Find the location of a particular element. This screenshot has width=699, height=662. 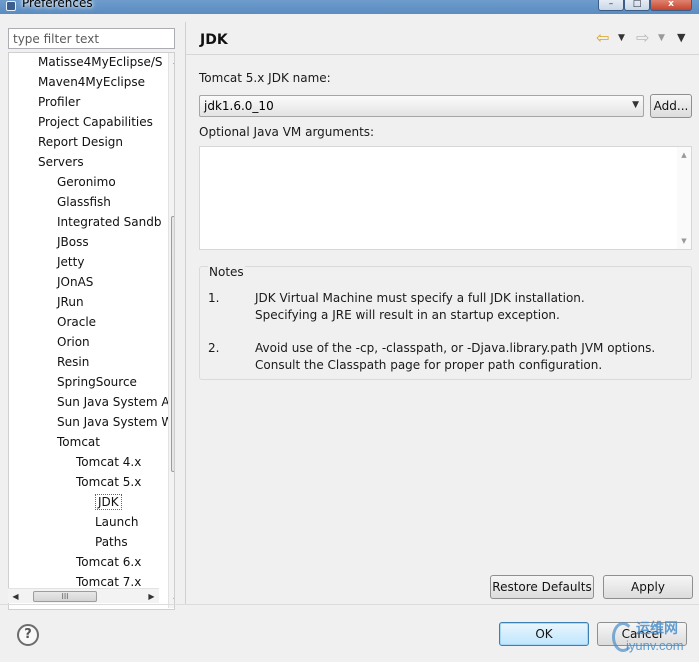

tree-item: JBoss is located at coordinates (73, 242).